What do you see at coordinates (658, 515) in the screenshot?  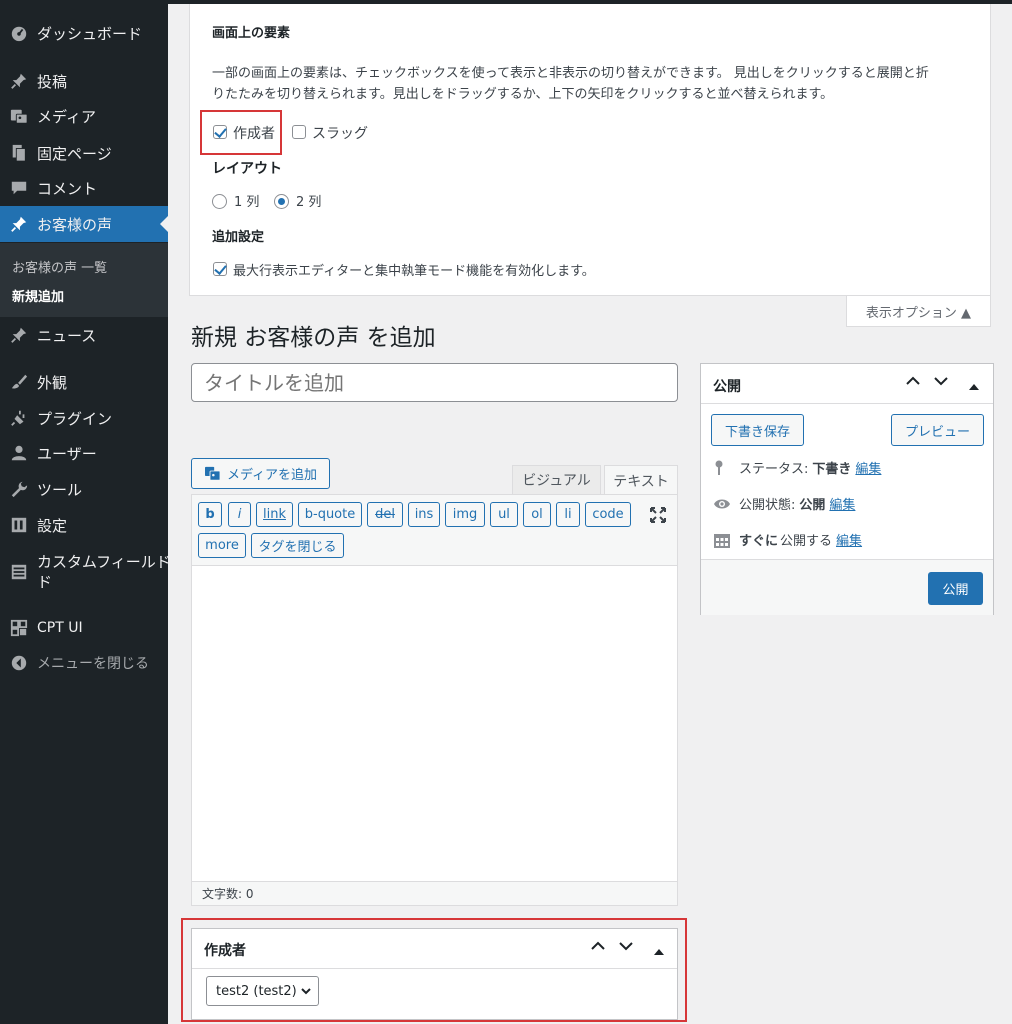 I see `fullscreen-icon` at bounding box center [658, 515].